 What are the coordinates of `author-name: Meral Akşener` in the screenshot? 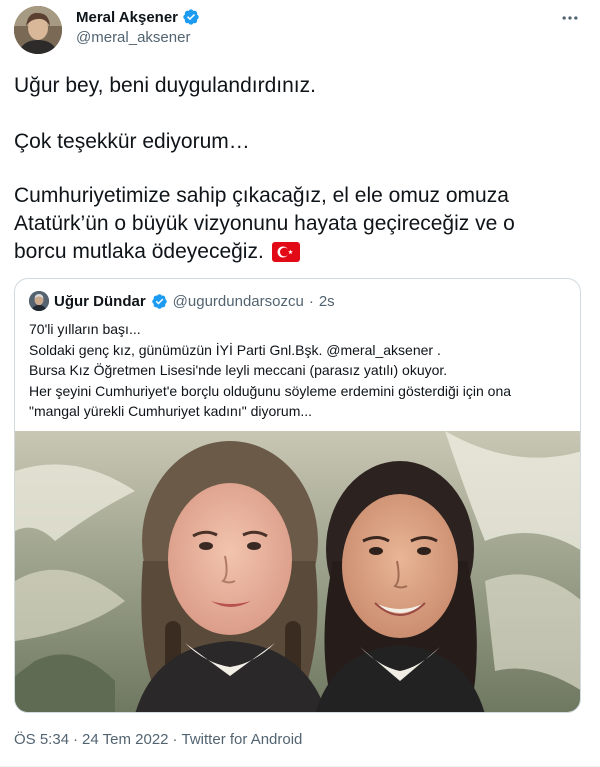 It's located at (138, 17).